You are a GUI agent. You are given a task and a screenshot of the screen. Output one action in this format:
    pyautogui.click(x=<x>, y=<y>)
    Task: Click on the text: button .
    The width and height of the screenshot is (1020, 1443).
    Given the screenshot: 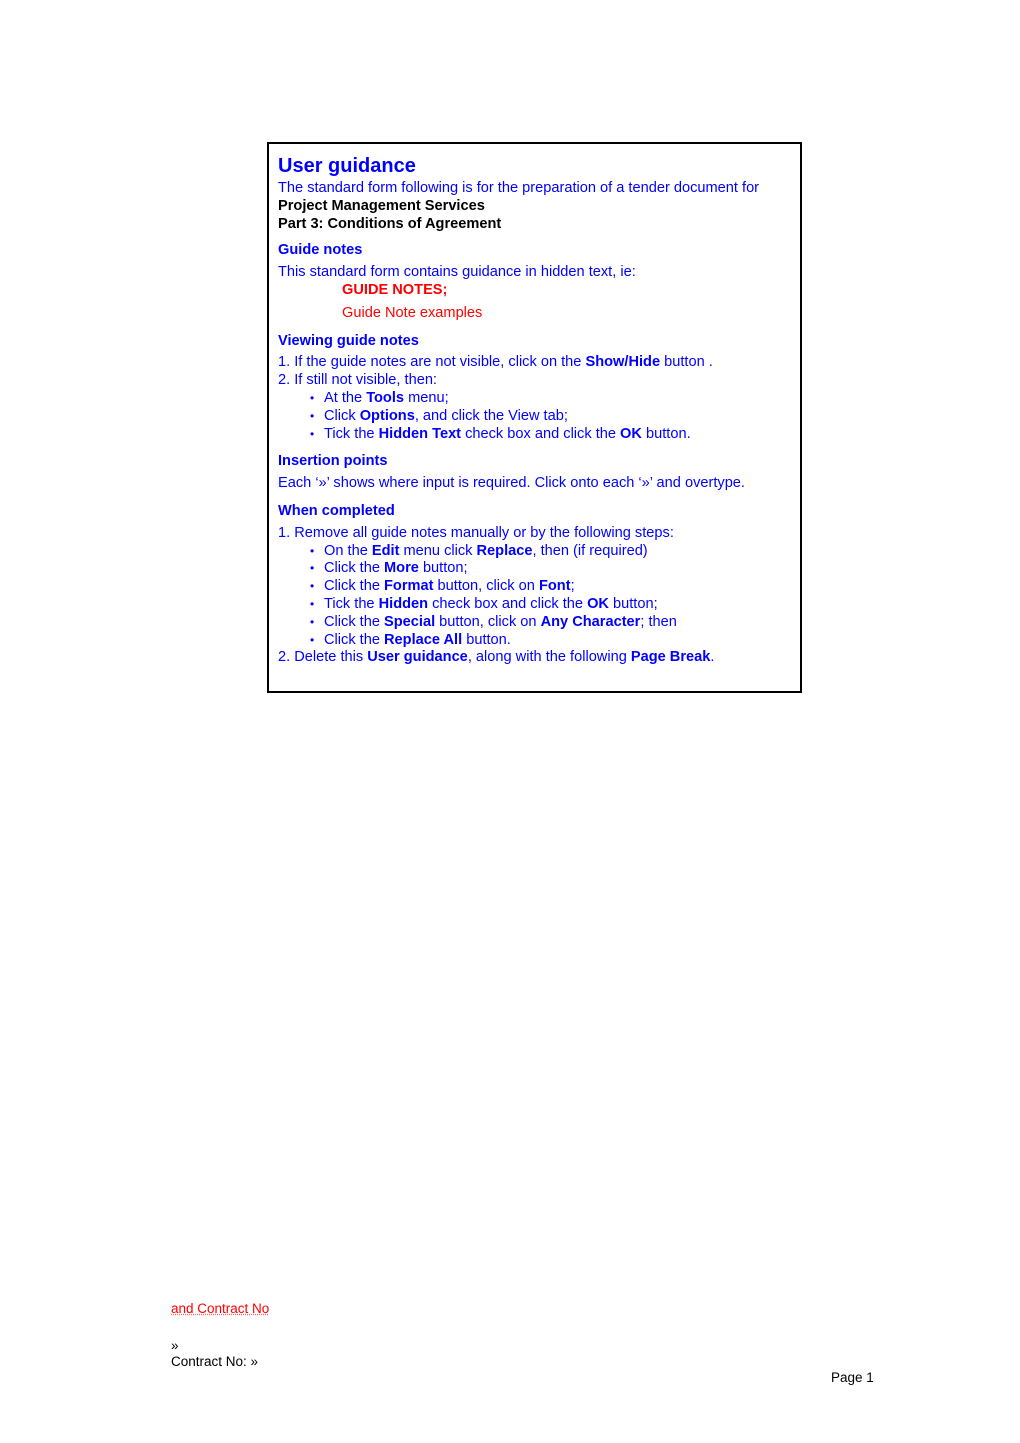 What is the action you would take?
    pyautogui.click(x=686, y=362)
    